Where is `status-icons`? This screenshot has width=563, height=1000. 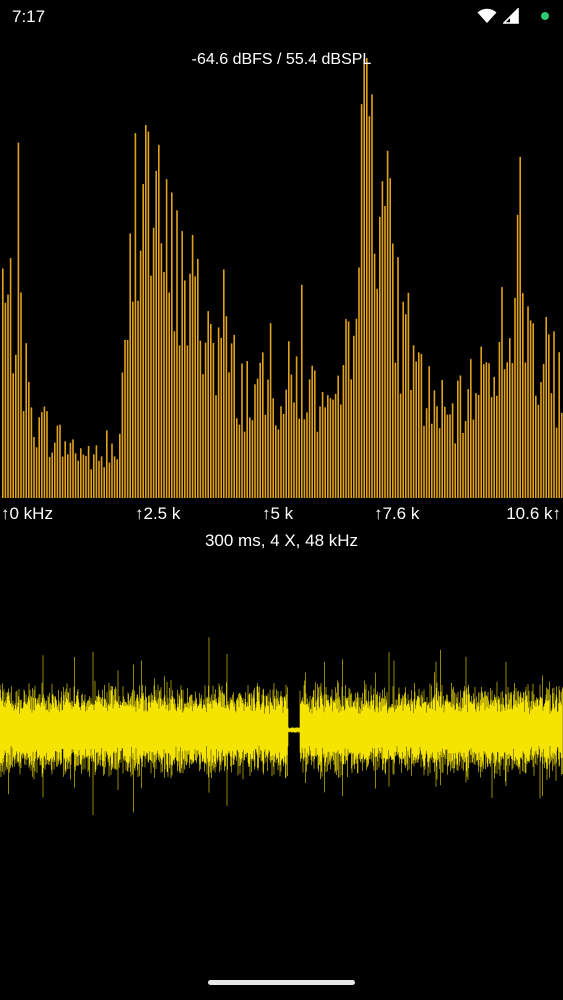
status-icons is located at coordinates (513, 16).